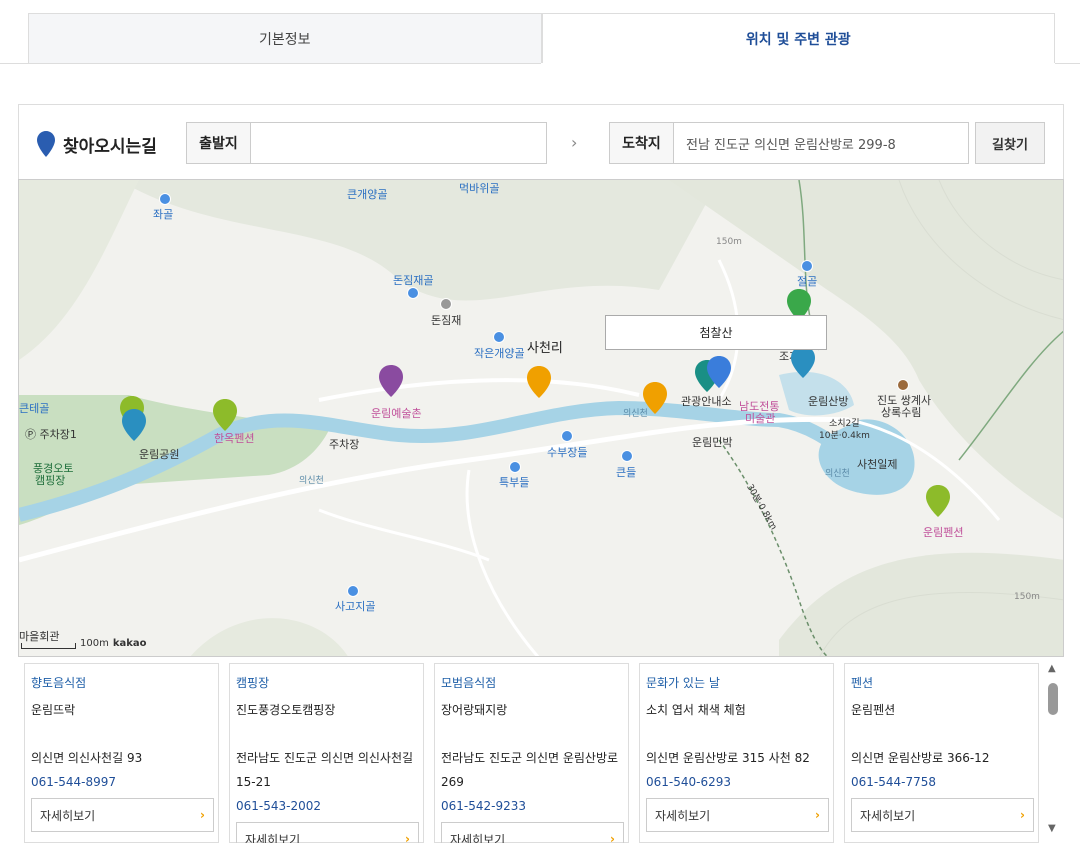  Describe the element at coordinates (683, 683) in the screenshot. I see `card-category: 문화가 있는 날` at that location.